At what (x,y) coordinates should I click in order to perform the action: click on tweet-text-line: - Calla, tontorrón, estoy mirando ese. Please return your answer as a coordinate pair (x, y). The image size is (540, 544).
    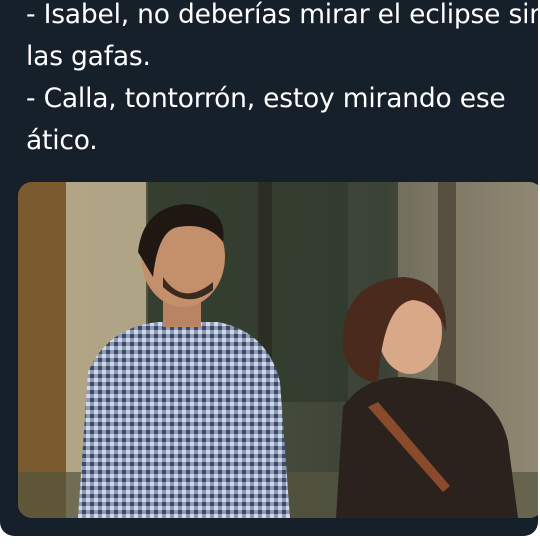
    Looking at the image, I should click on (266, 98).